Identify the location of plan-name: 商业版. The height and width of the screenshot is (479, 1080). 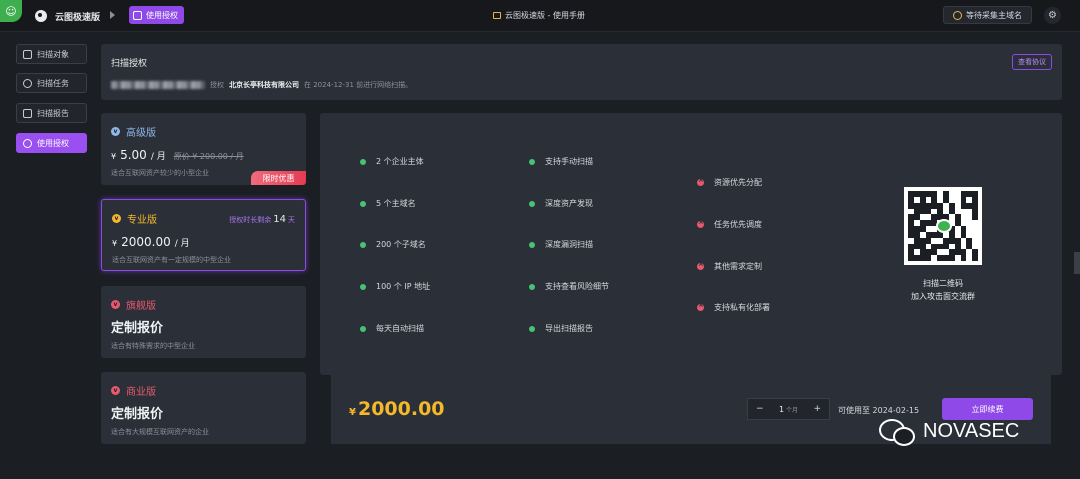
(141, 392).